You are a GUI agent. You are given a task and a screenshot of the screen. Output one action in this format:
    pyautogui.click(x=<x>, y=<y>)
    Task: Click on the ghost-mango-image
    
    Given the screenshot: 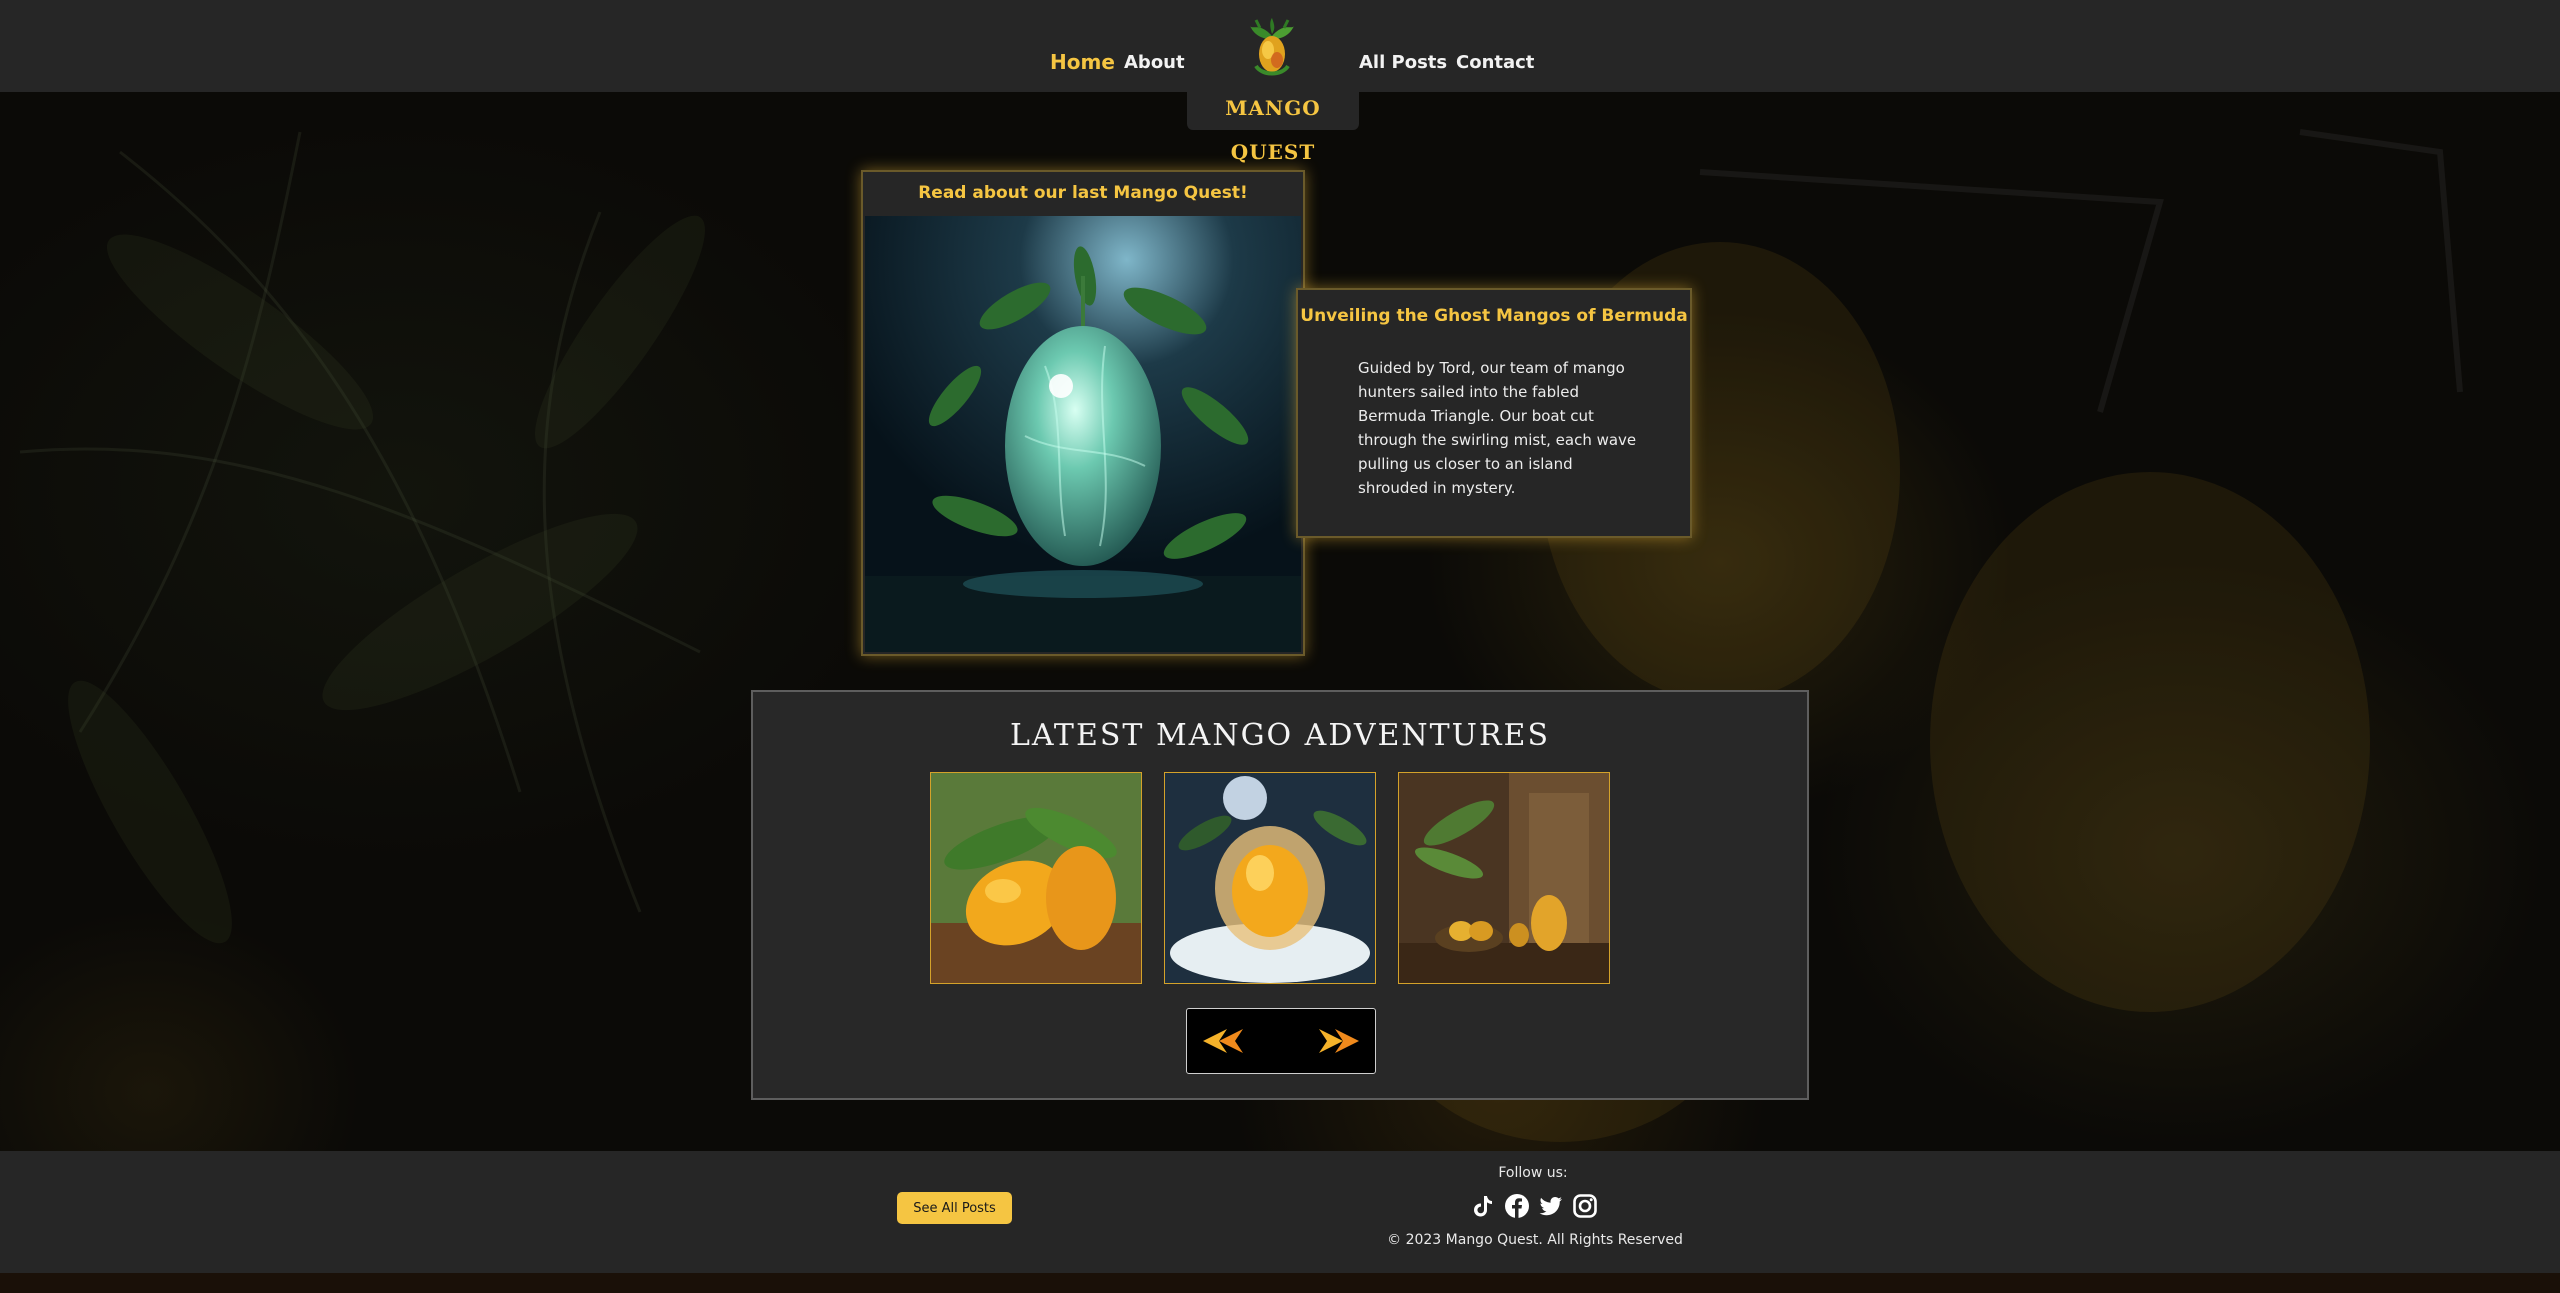 What is the action you would take?
    pyautogui.click(x=1083, y=434)
    